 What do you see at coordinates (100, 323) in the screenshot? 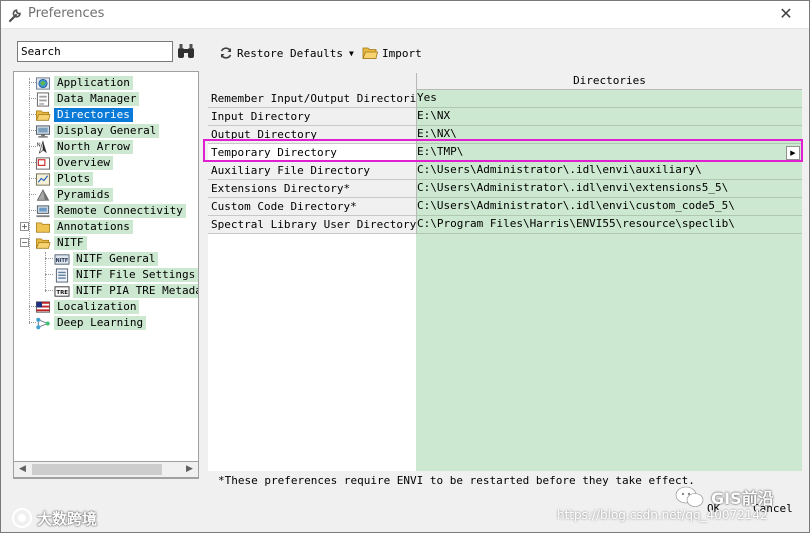
I see `tree-item-label: Deep Learning` at bounding box center [100, 323].